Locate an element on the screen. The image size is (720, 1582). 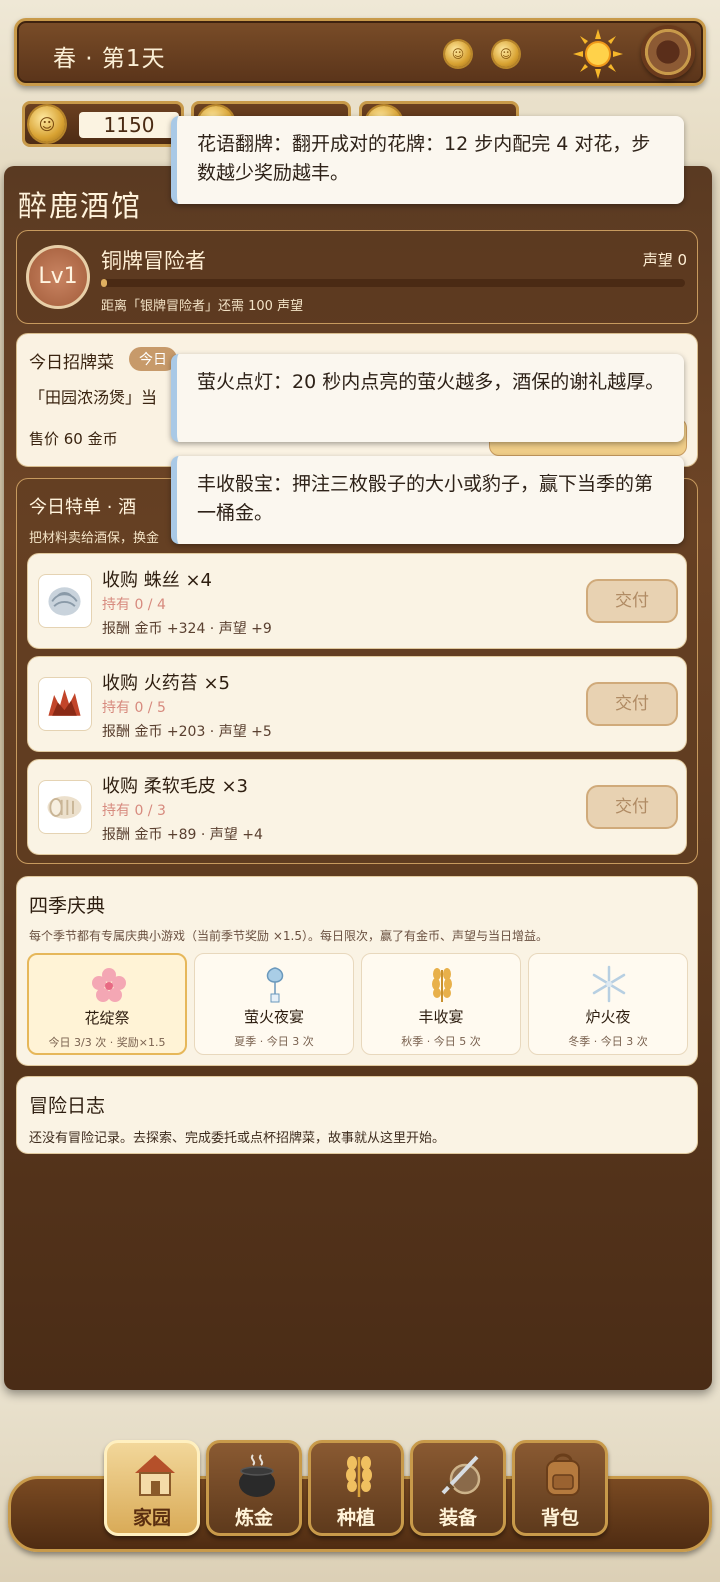
season-day-label: 春 · 第1天 is located at coordinates (109, 59).